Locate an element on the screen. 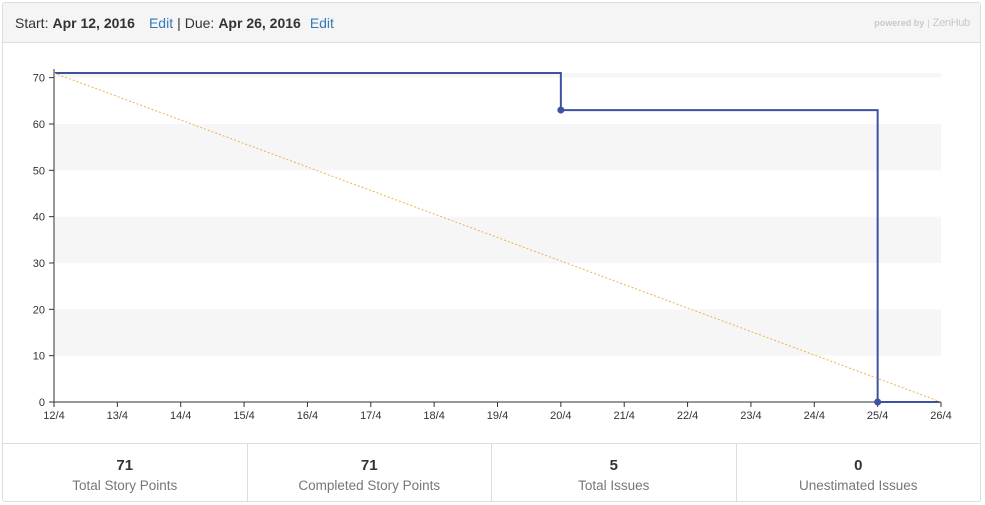 The image size is (985, 505). stat-value: 5 is located at coordinates (613, 465).